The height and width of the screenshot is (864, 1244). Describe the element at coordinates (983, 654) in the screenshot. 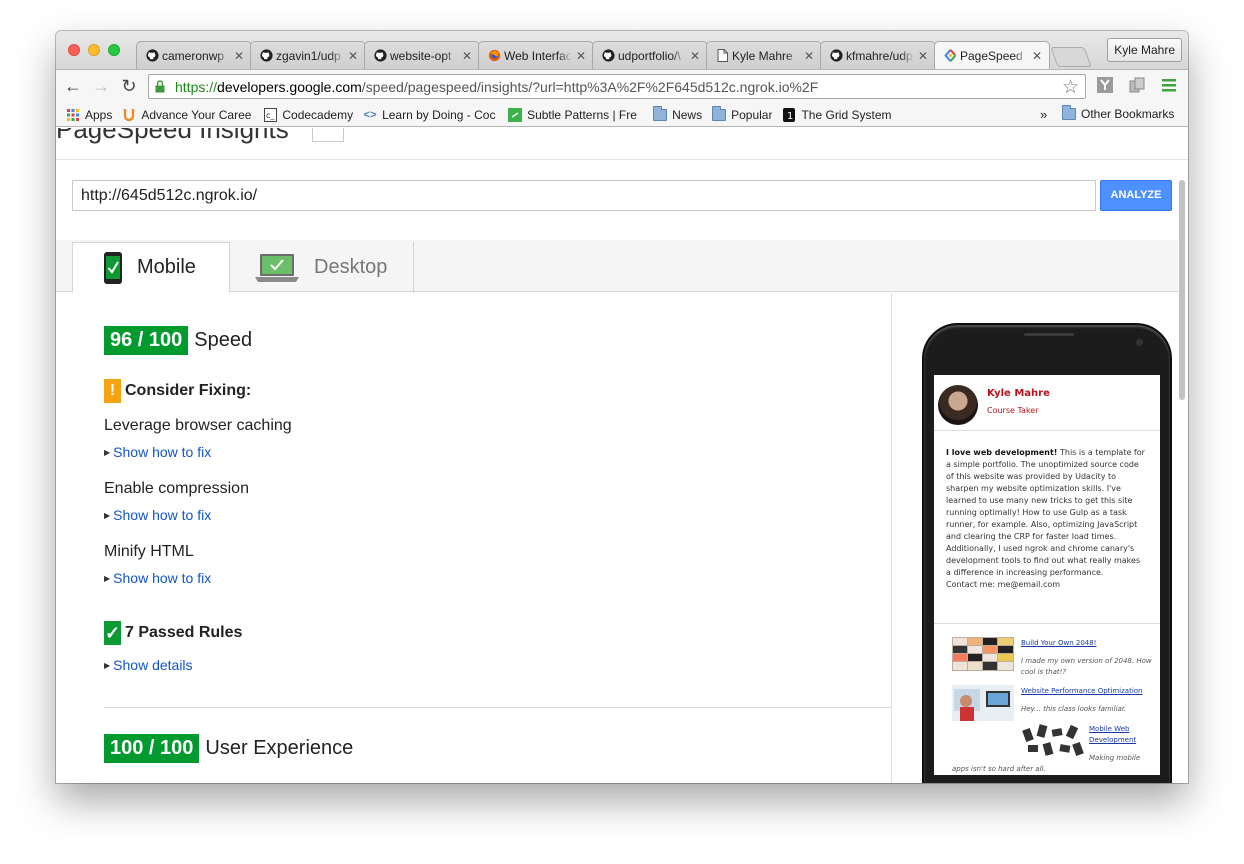

I see `project-thumbnail-2048` at that location.